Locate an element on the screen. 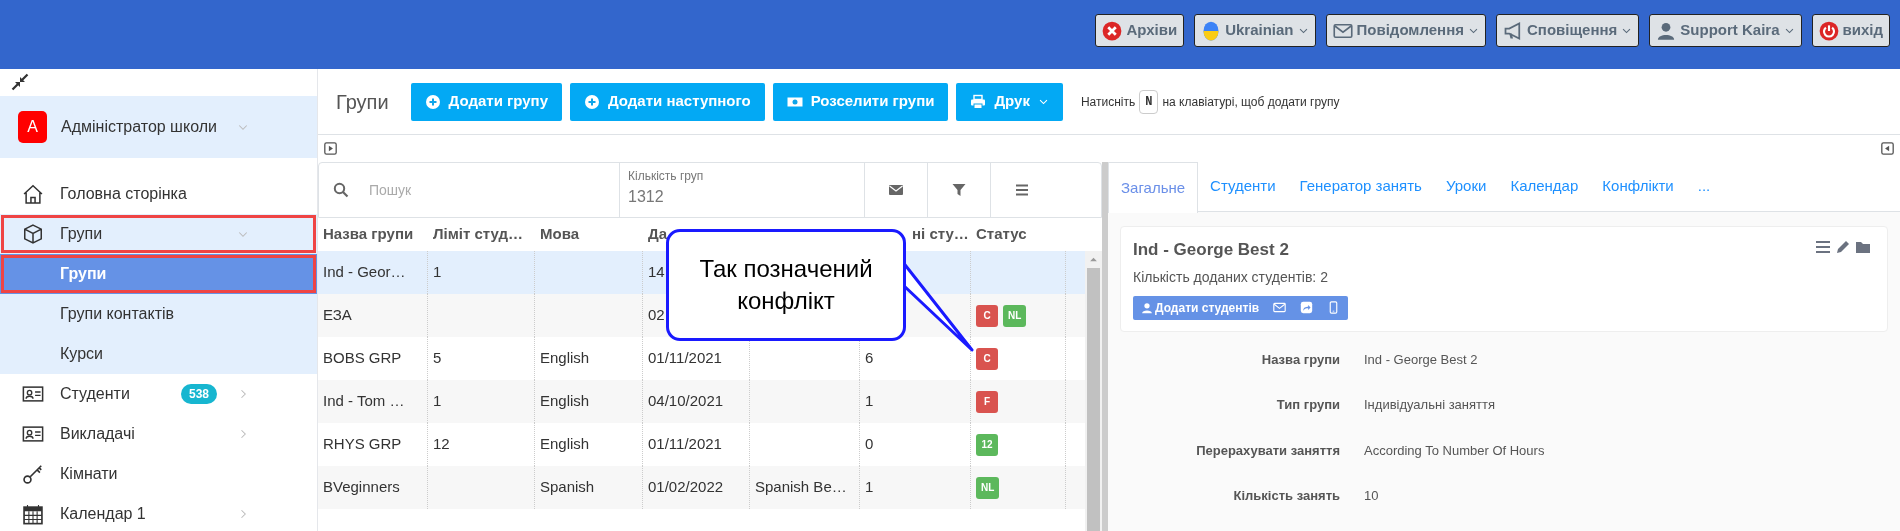 This screenshot has height=531, width=1900. table-cell-text: 02 is located at coordinates (656, 315).